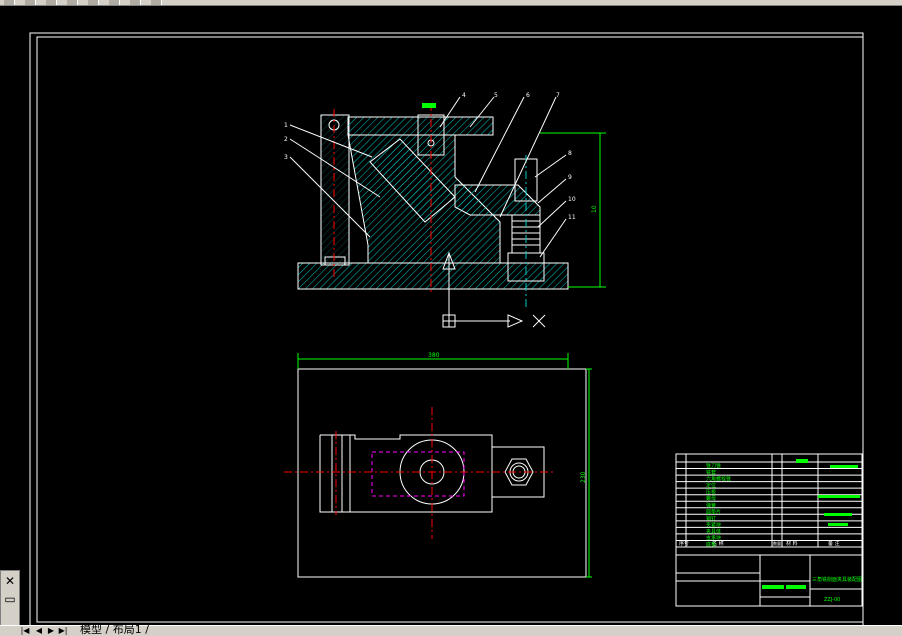 This screenshot has height=636, width=902. I want to click on close-x-icon: ✕, so click(10, 581).